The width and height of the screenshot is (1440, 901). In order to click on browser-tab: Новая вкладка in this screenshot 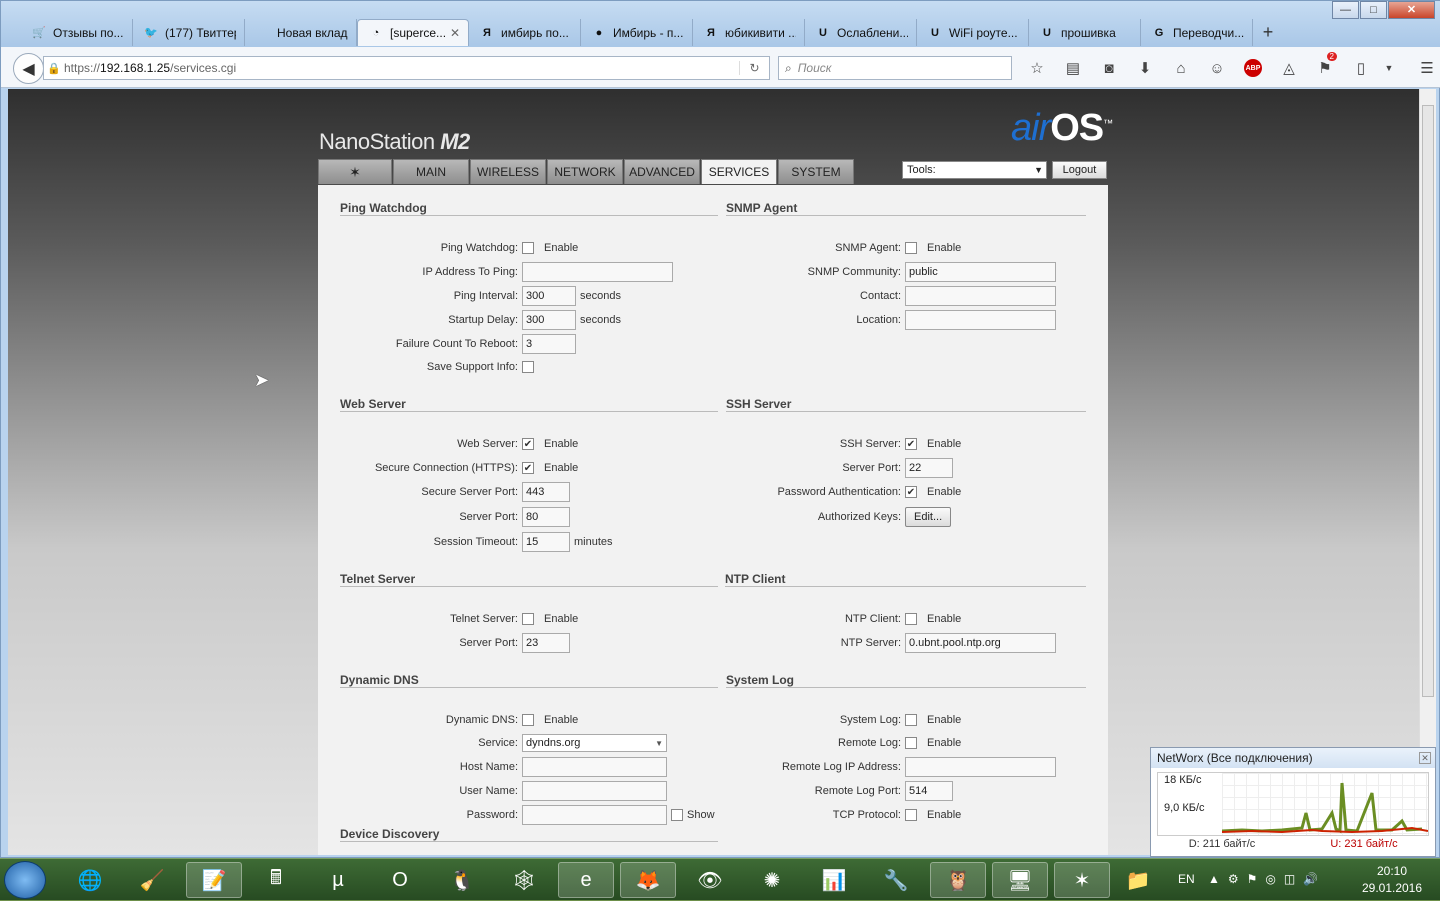, I will do `click(301, 32)`.